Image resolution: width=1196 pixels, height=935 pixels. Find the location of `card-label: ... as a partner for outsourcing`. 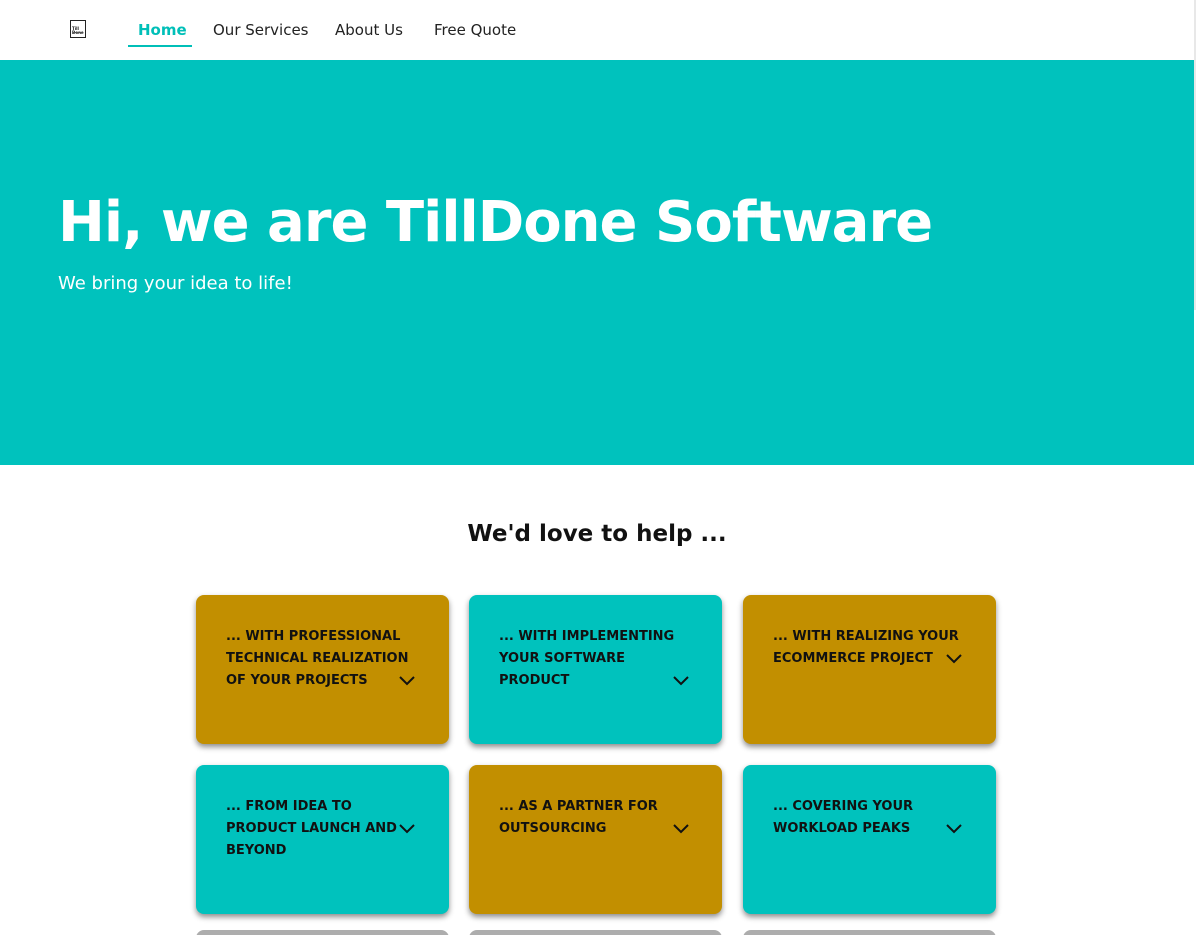

card-label: ... as a partner for outsourcing is located at coordinates (578, 817).